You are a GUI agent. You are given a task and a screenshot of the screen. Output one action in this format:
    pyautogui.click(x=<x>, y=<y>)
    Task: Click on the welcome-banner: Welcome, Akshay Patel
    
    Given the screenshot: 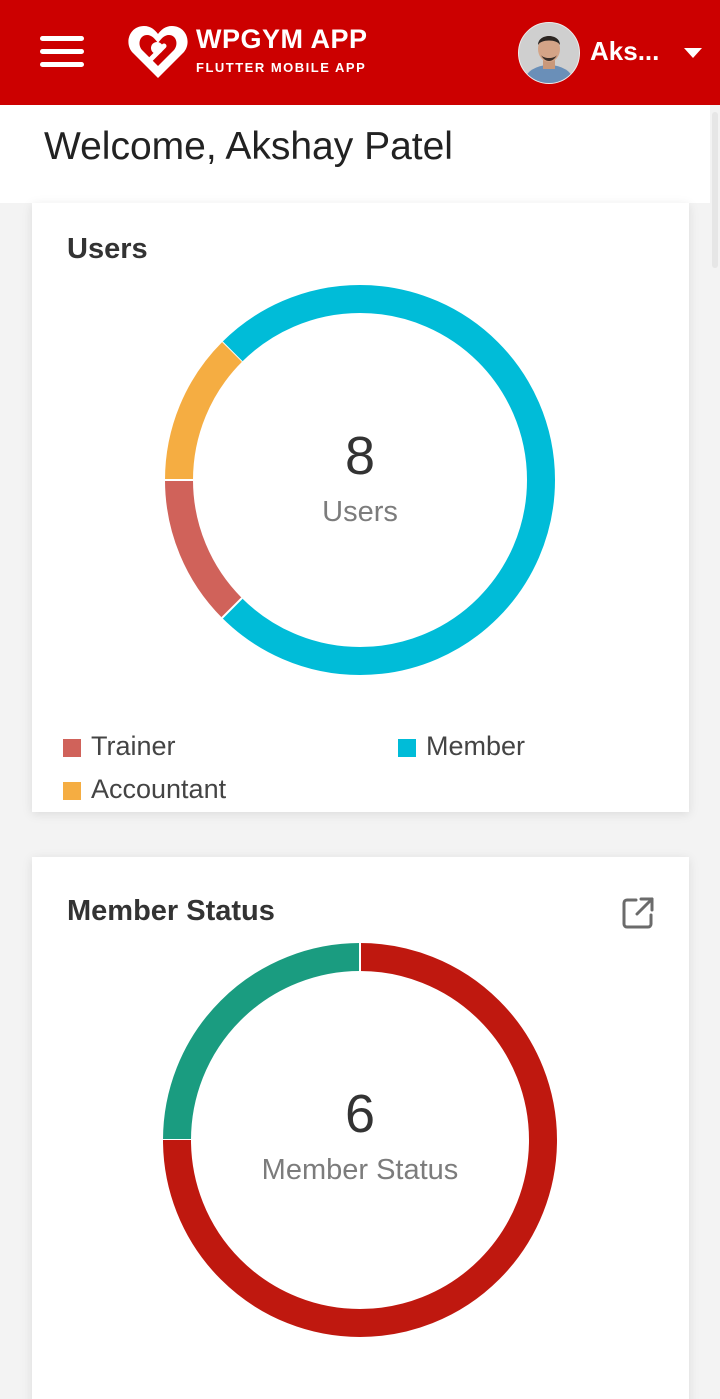 What is the action you would take?
    pyautogui.click(x=355, y=154)
    